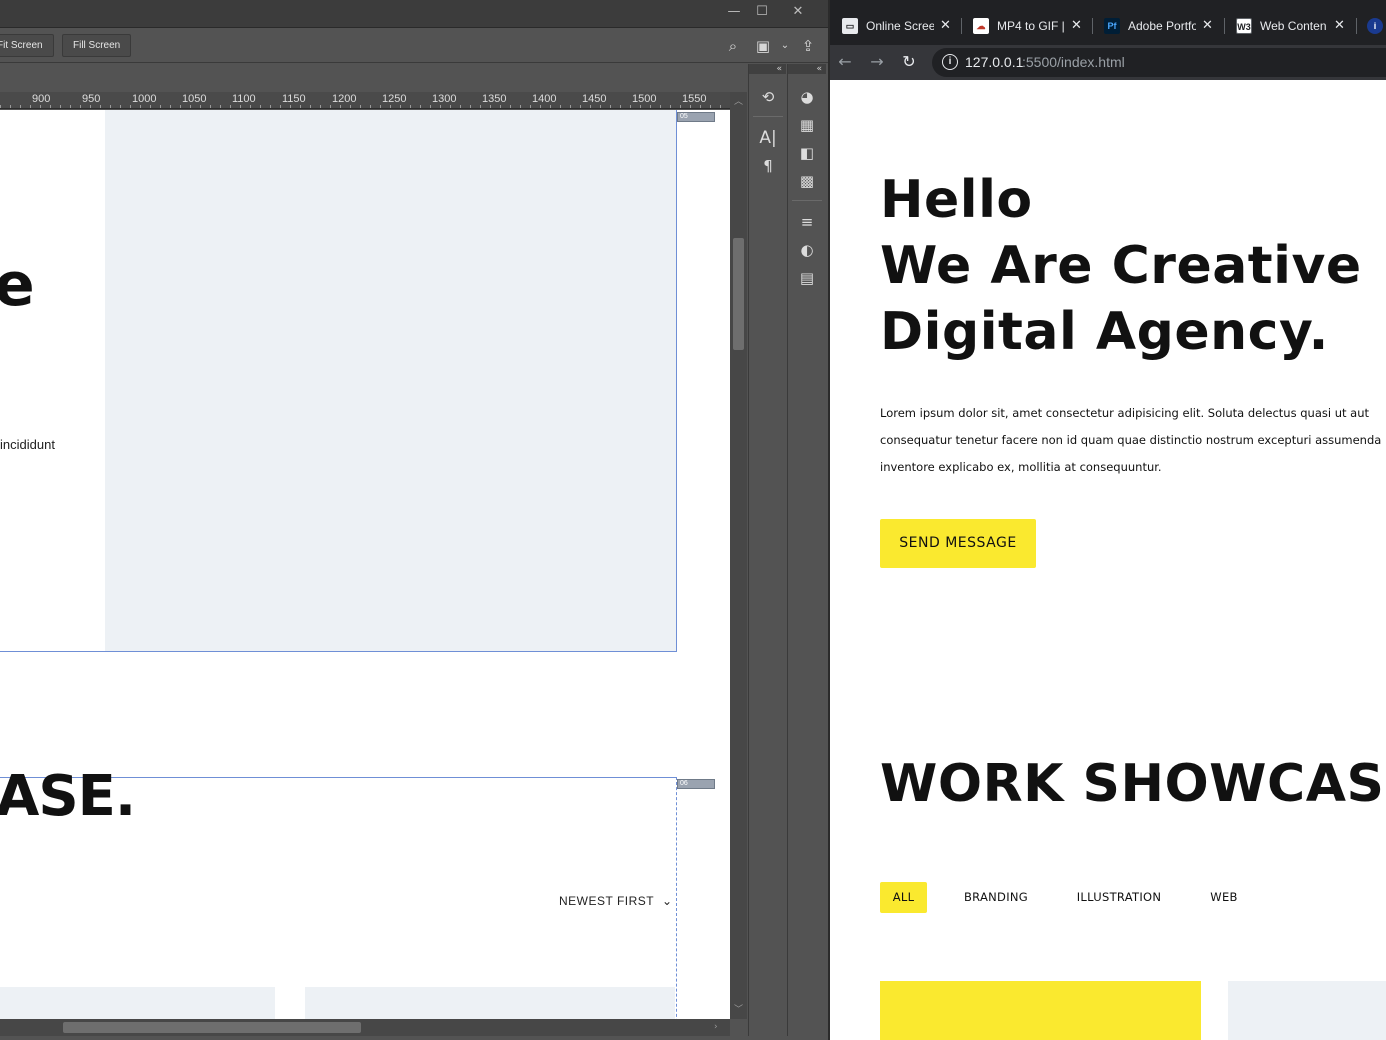  Describe the element at coordinates (365, 1027) in the screenshot. I see `horizontal-scrollbar: ›` at that location.